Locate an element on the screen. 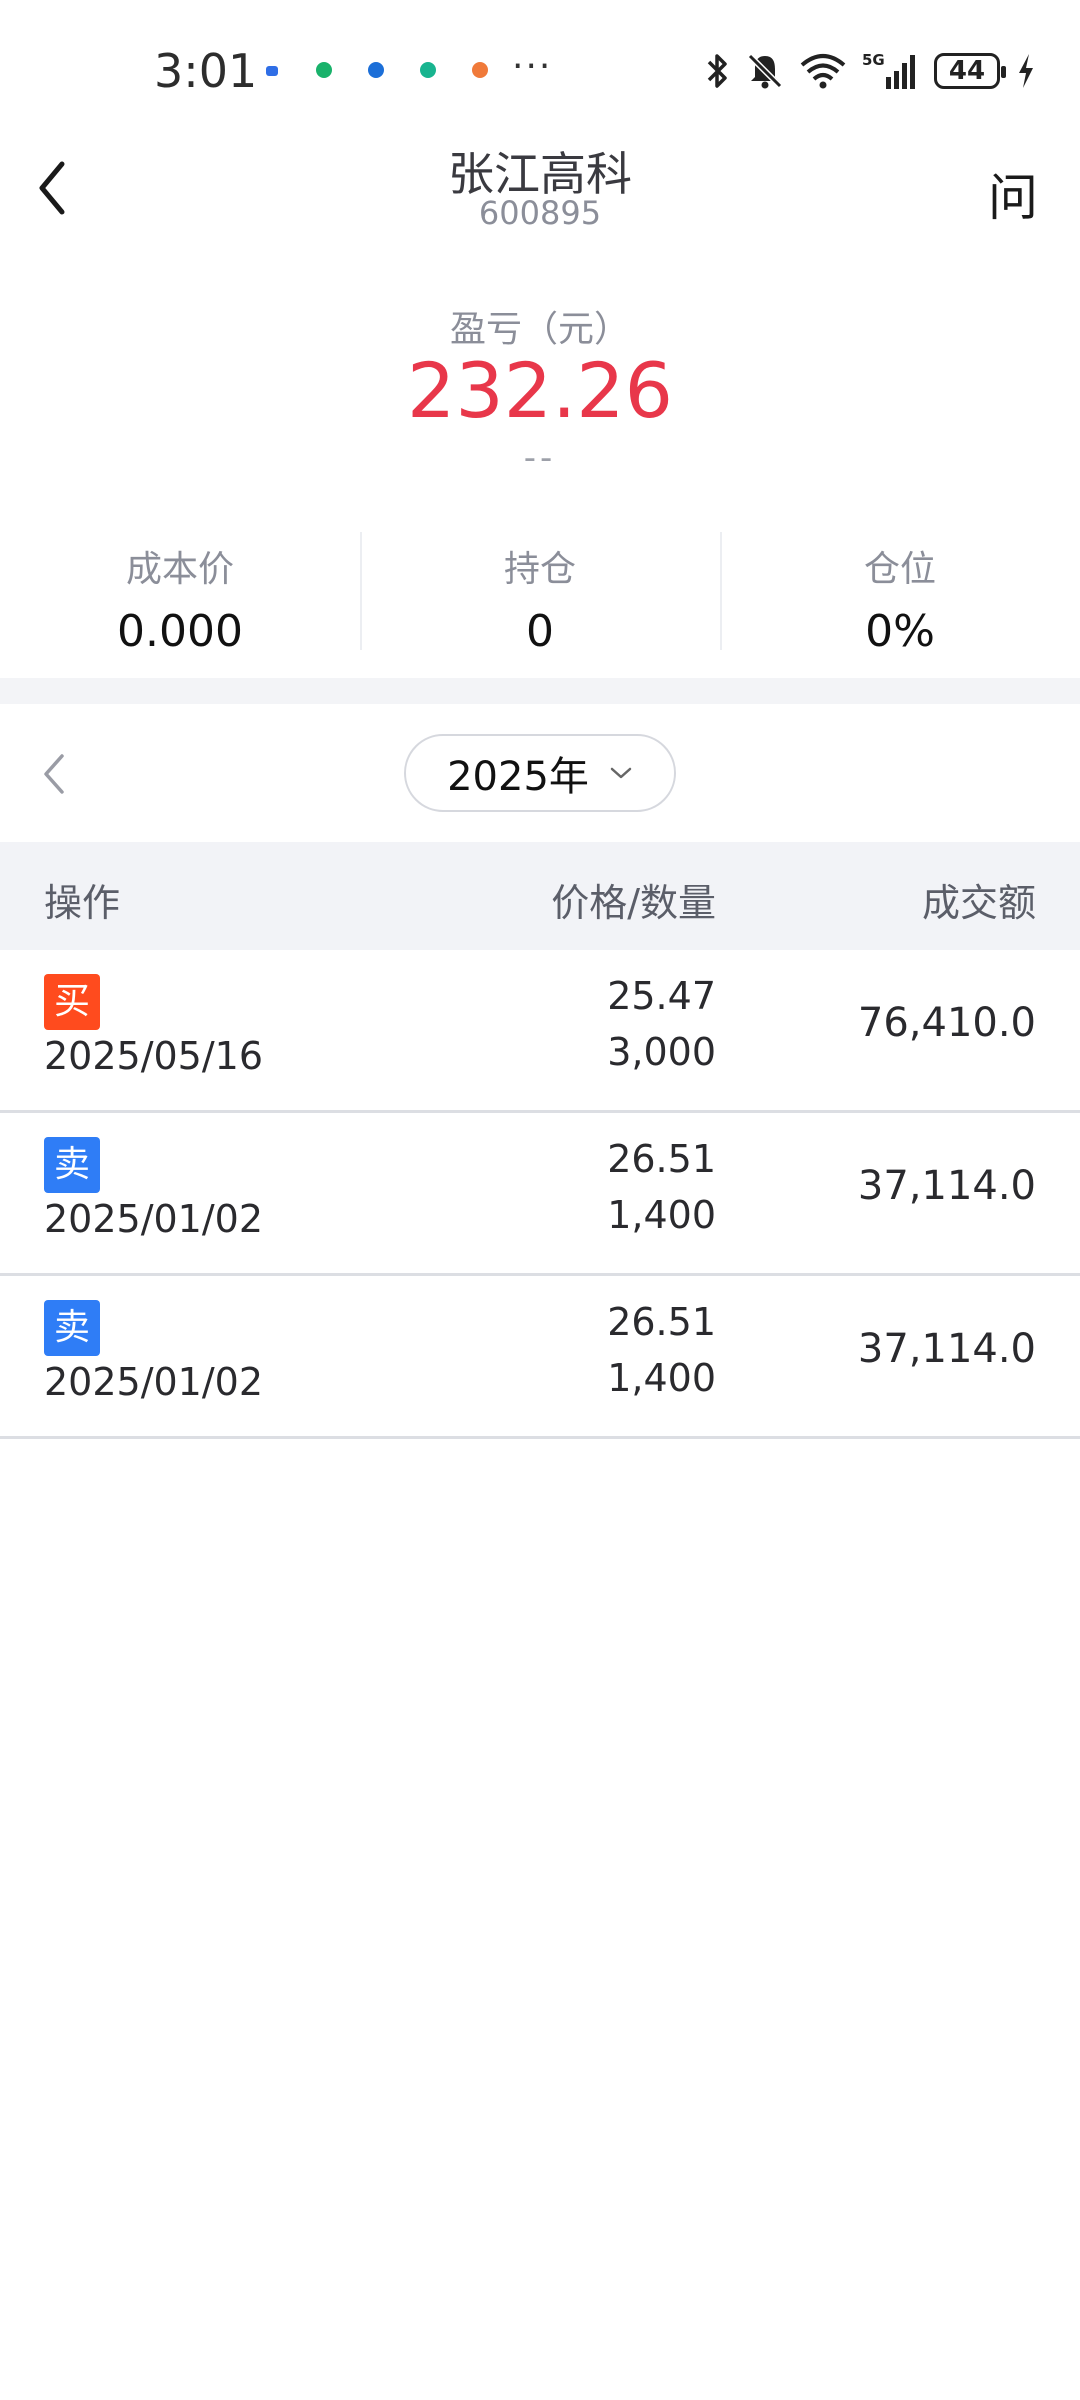  stat-position-ratio: 仓位 0% is located at coordinates (900, 593).